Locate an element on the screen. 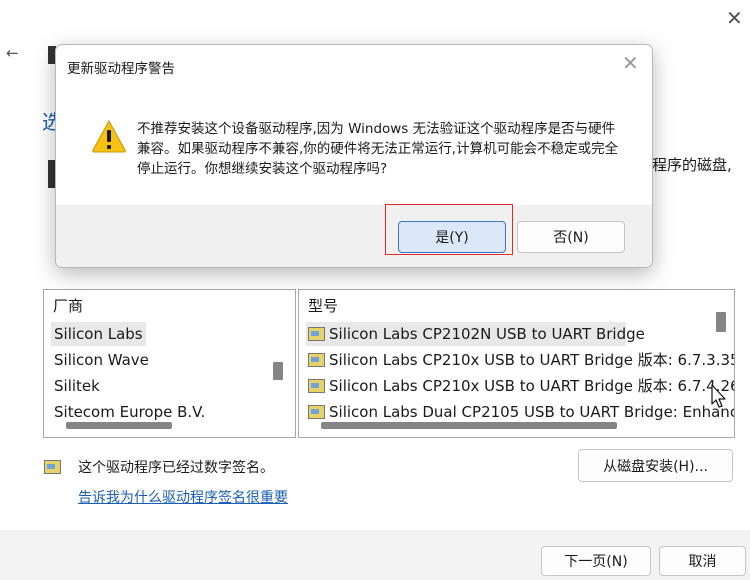 Image resolution: width=750 pixels, height=580 pixels. list-item: Silitek is located at coordinates (77, 386).